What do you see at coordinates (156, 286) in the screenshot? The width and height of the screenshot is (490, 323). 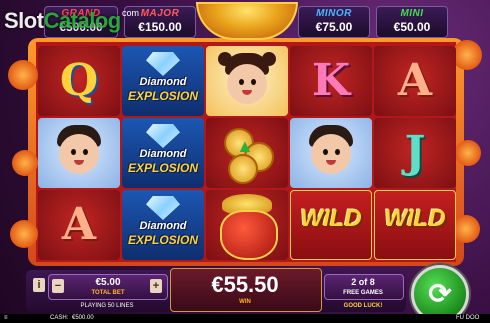 I see `bet-plus-button: +` at bounding box center [156, 286].